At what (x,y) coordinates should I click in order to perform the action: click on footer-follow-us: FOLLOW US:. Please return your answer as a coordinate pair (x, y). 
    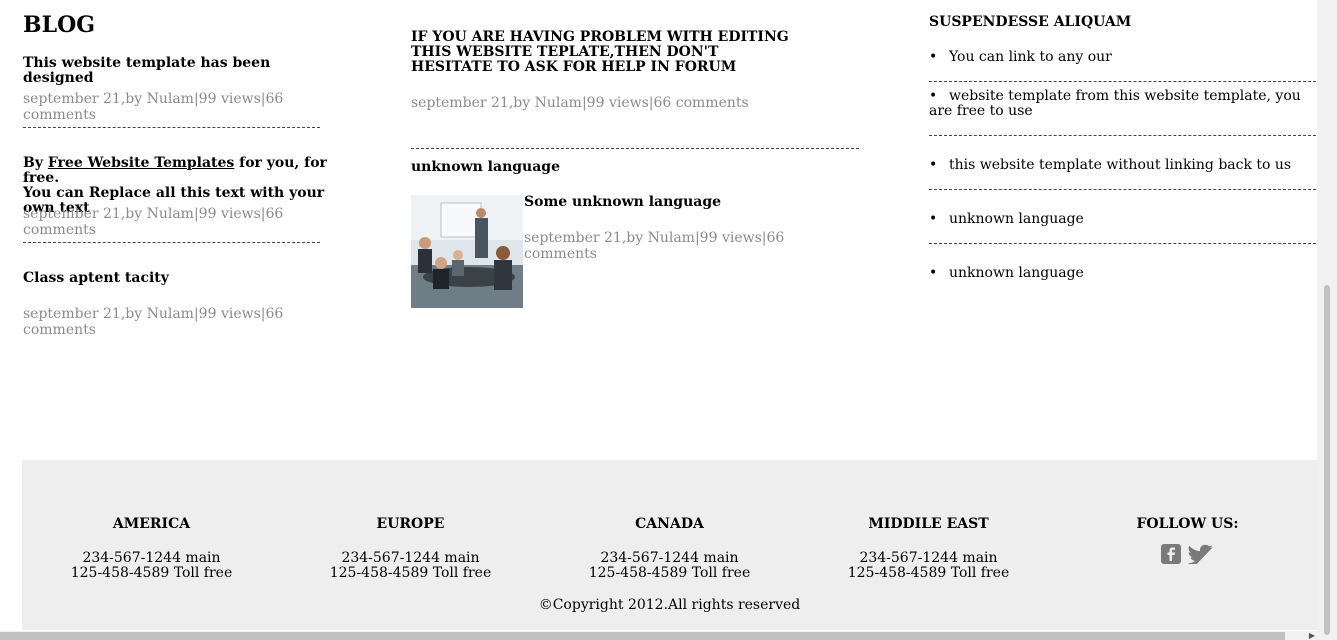
    Looking at the image, I should click on (1187, 542).